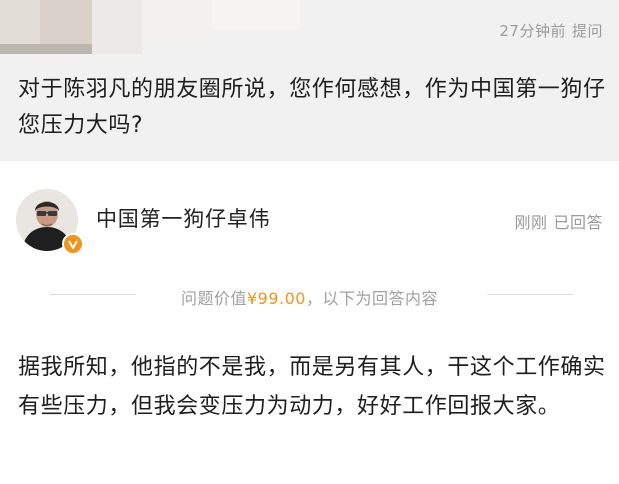 The image size is (619, 484). I want to click on answerer-name: 中国第一狗仔卓伟, so click(183, 218).